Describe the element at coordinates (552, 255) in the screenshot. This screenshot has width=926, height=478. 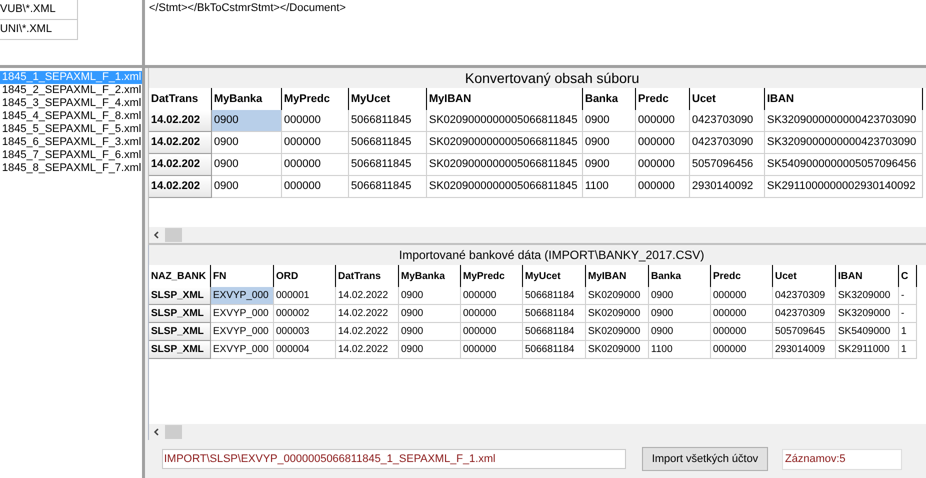
I see `section-title: Importované bankové dáta (IMPORT\BANKY_2017.CSV)` at that location.